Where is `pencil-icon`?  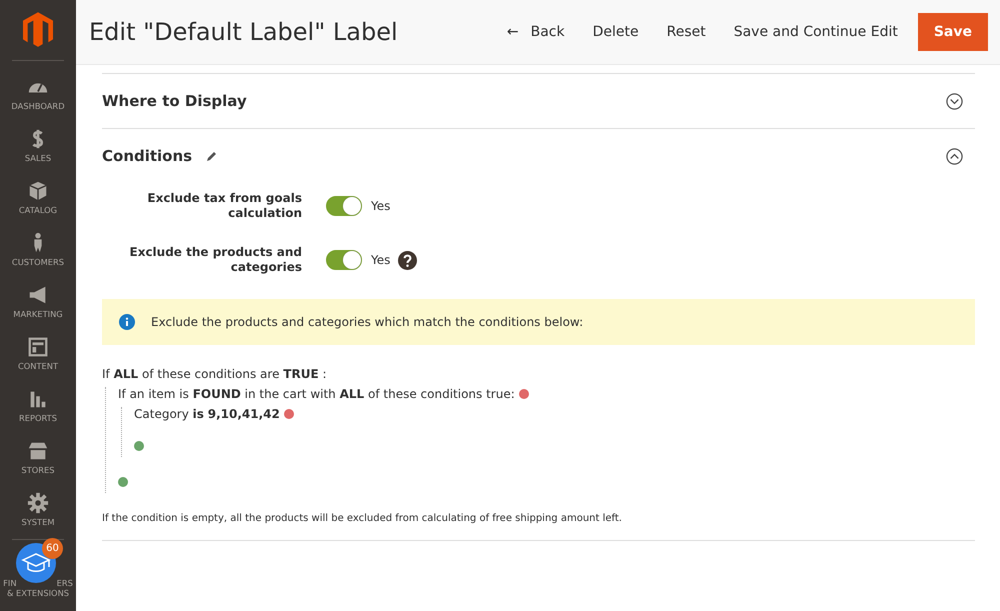 pencil-icon is located at coordinates (212, 156).